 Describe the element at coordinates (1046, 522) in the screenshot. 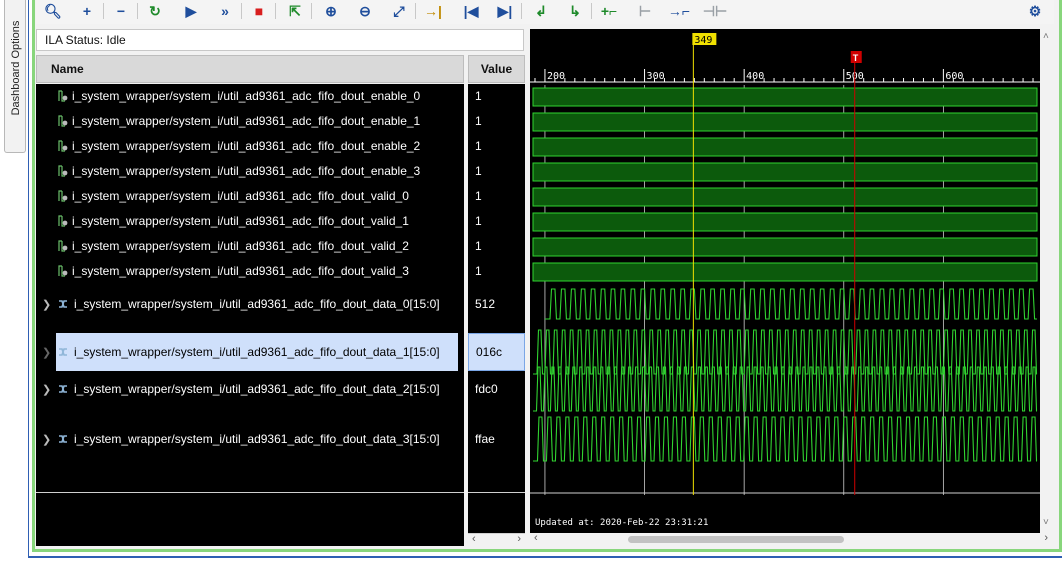

I see `scroll-down-arrow: ˅` at that location.